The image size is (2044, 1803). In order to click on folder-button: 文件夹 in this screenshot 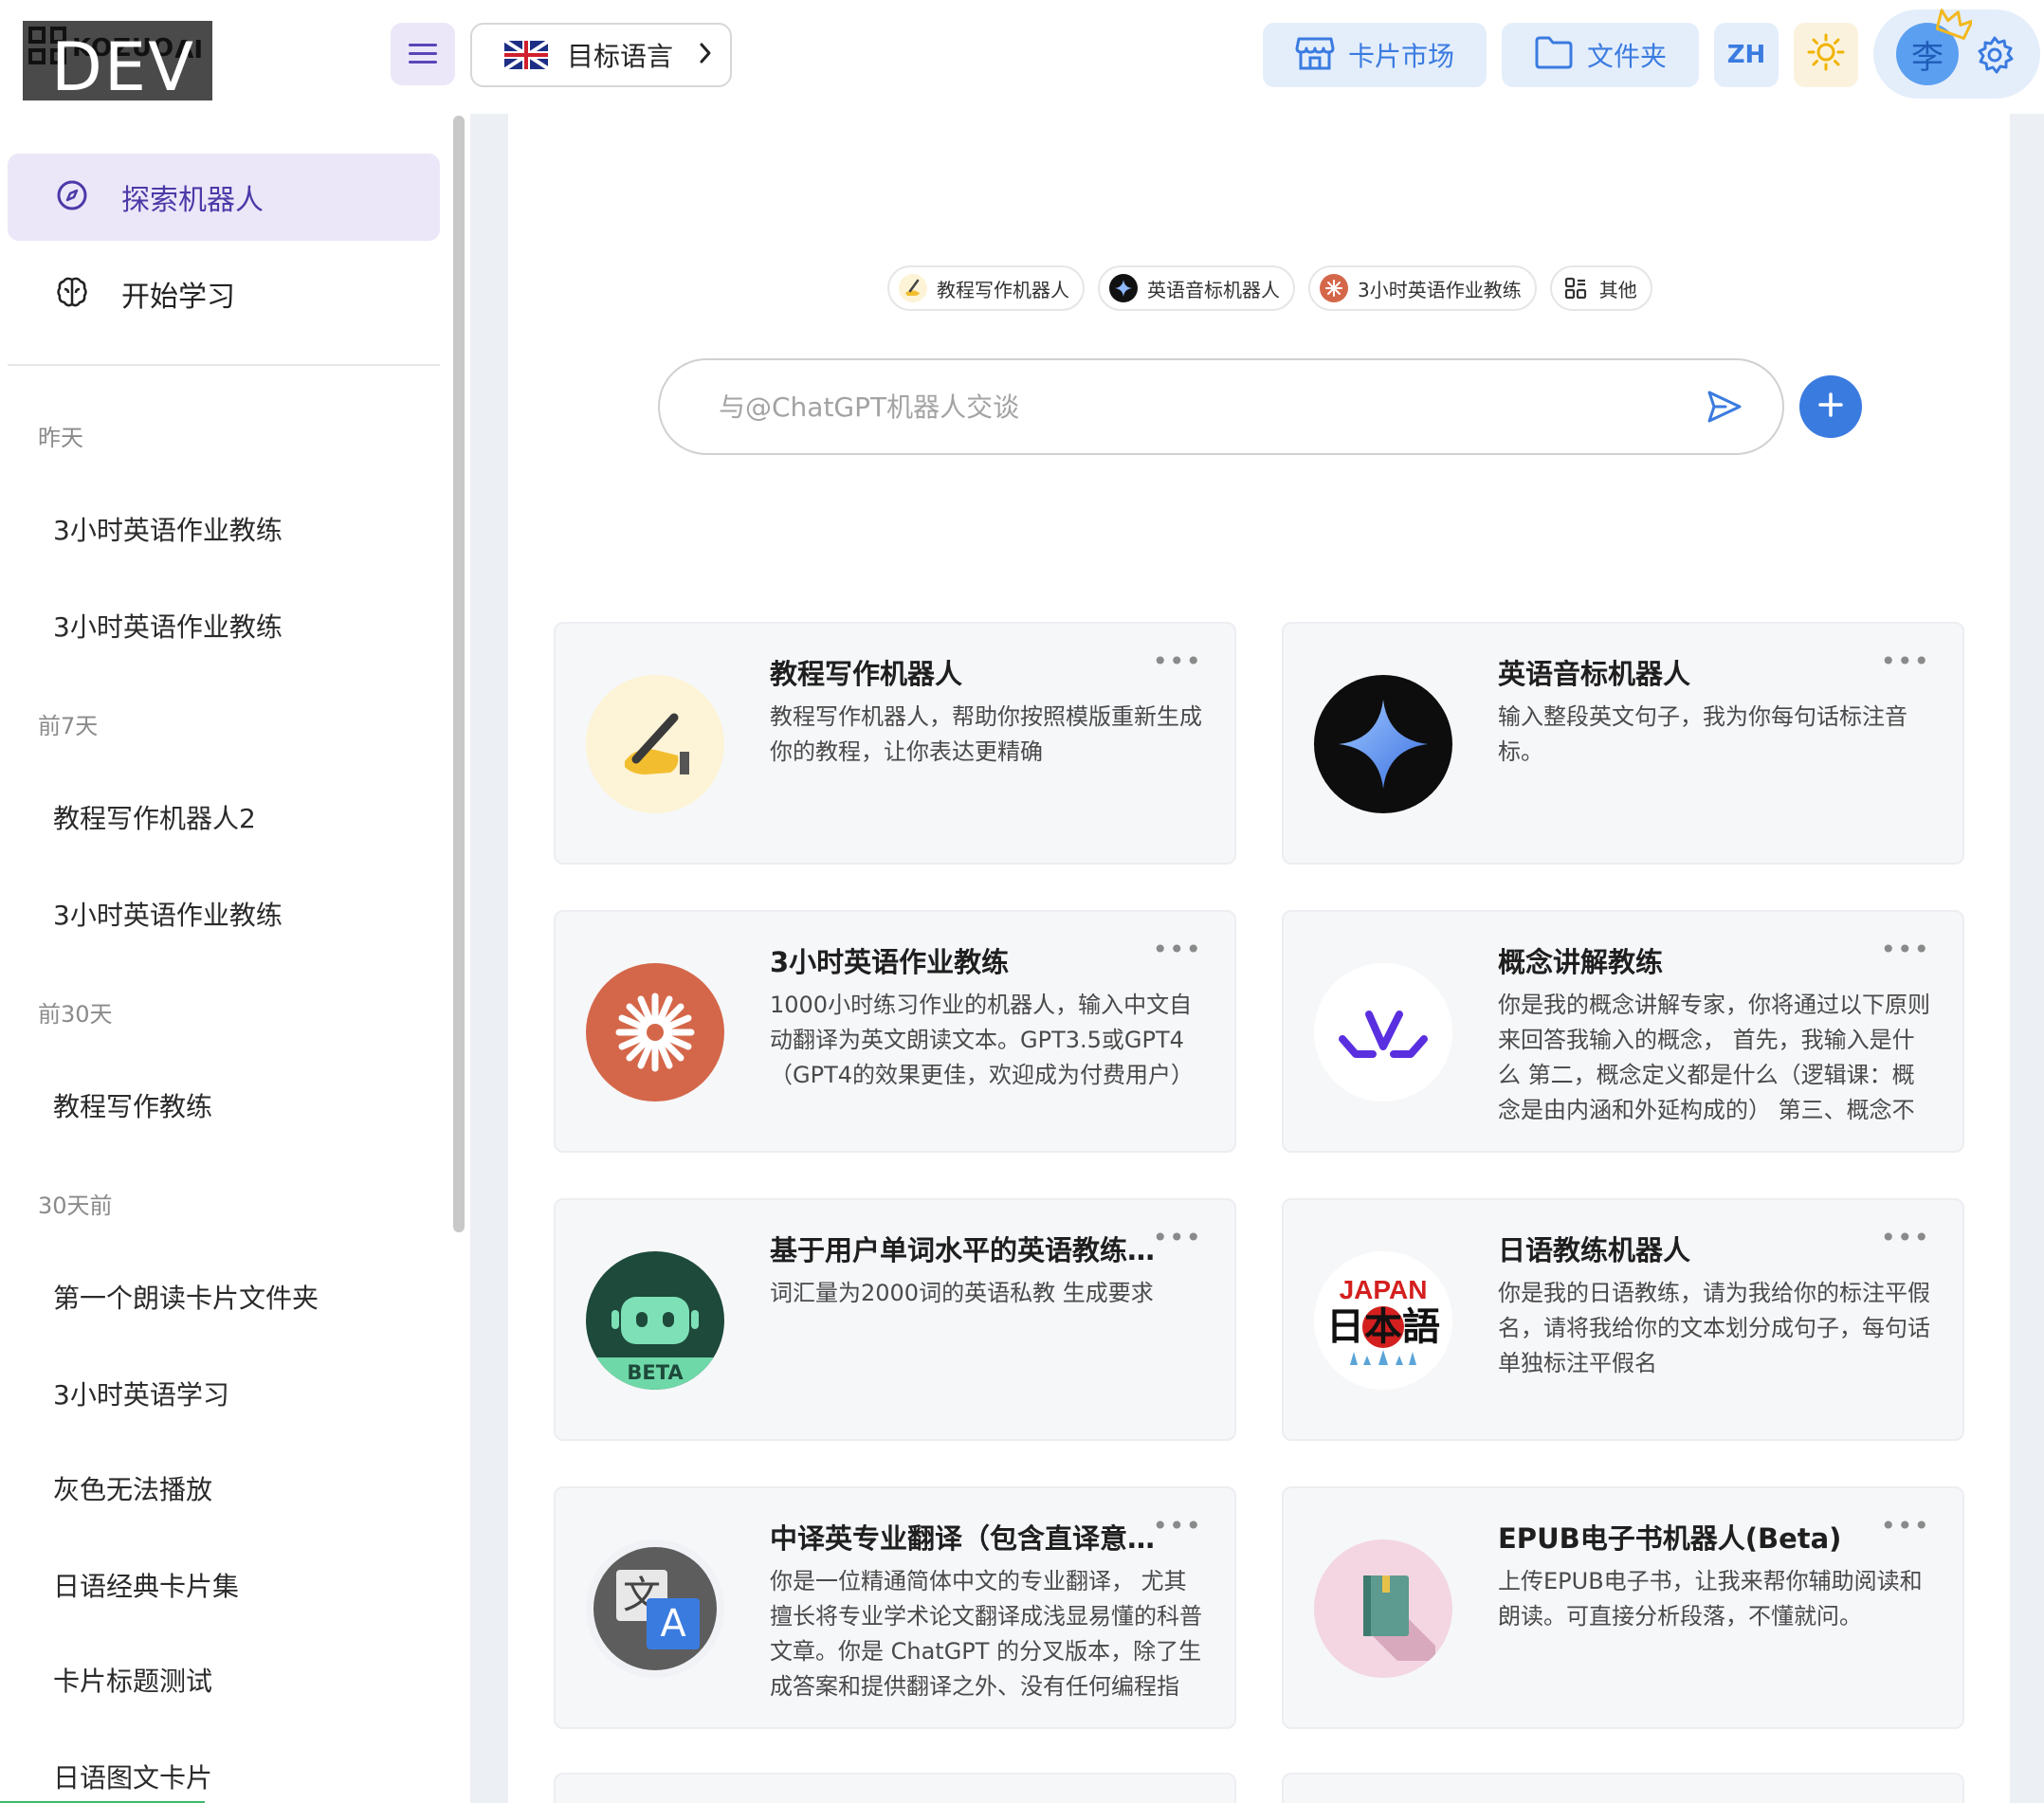, I will do `click(1600, 55)`.